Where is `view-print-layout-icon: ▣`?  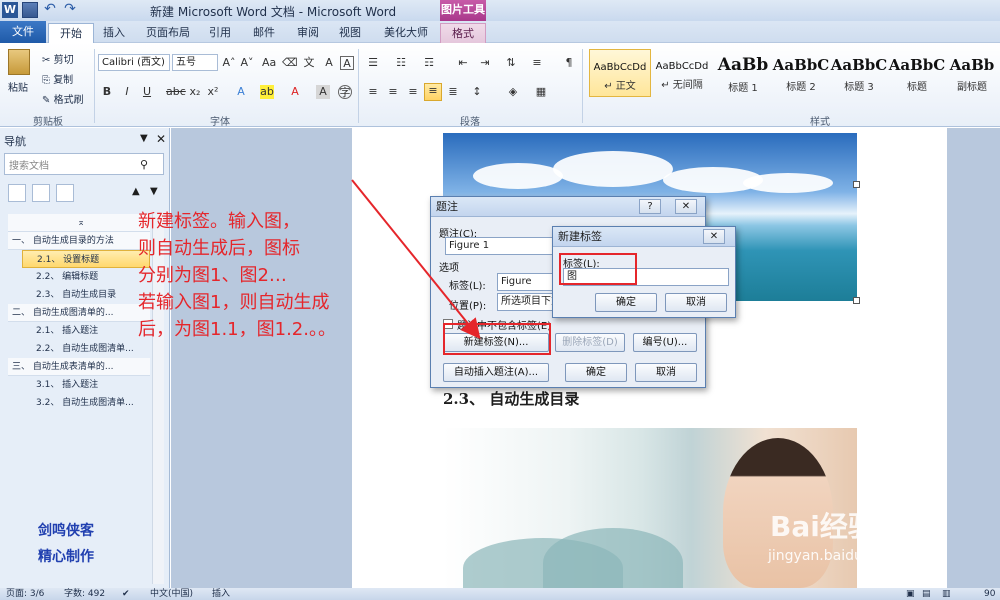
view-print-layout-icon: ▣ is located at coordinates (910, 594).